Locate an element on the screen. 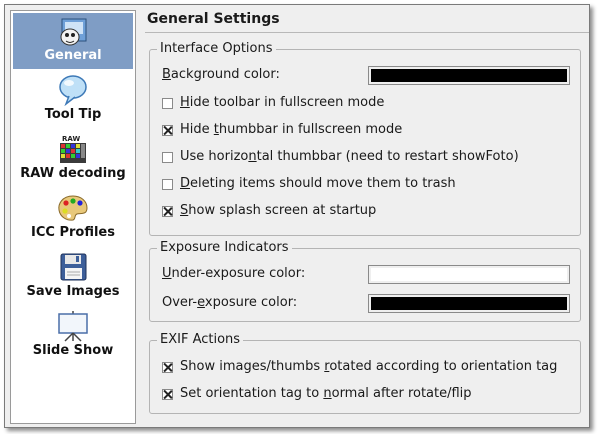  under-exposure-swatch is located at coordinates (469, 274).